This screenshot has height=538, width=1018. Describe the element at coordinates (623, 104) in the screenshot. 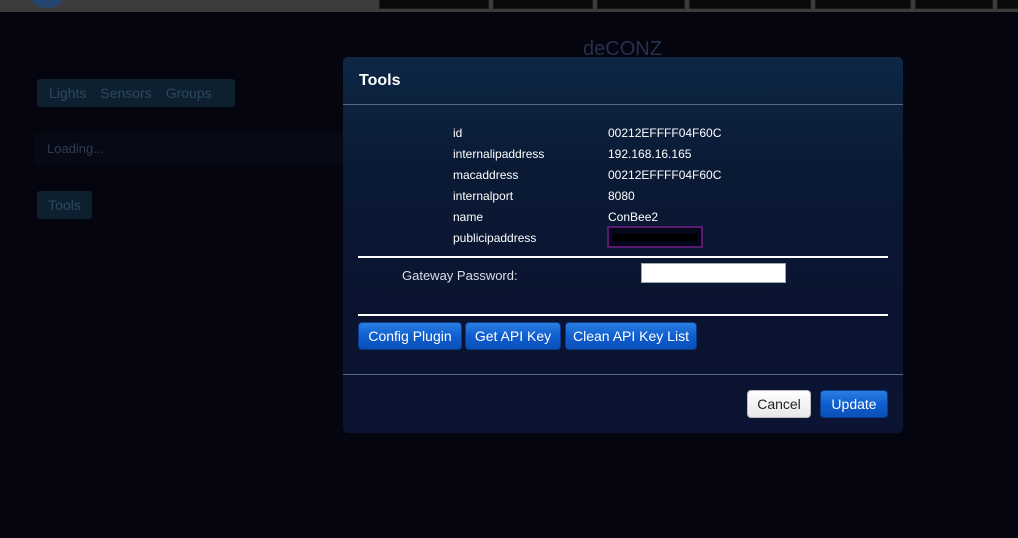

I see `header-divider` at that location.